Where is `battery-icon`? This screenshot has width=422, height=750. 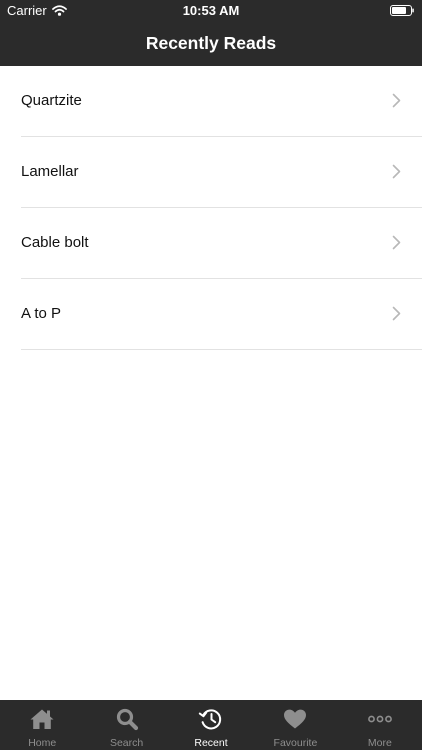 battery-icon is located at coordinates (402, 10).